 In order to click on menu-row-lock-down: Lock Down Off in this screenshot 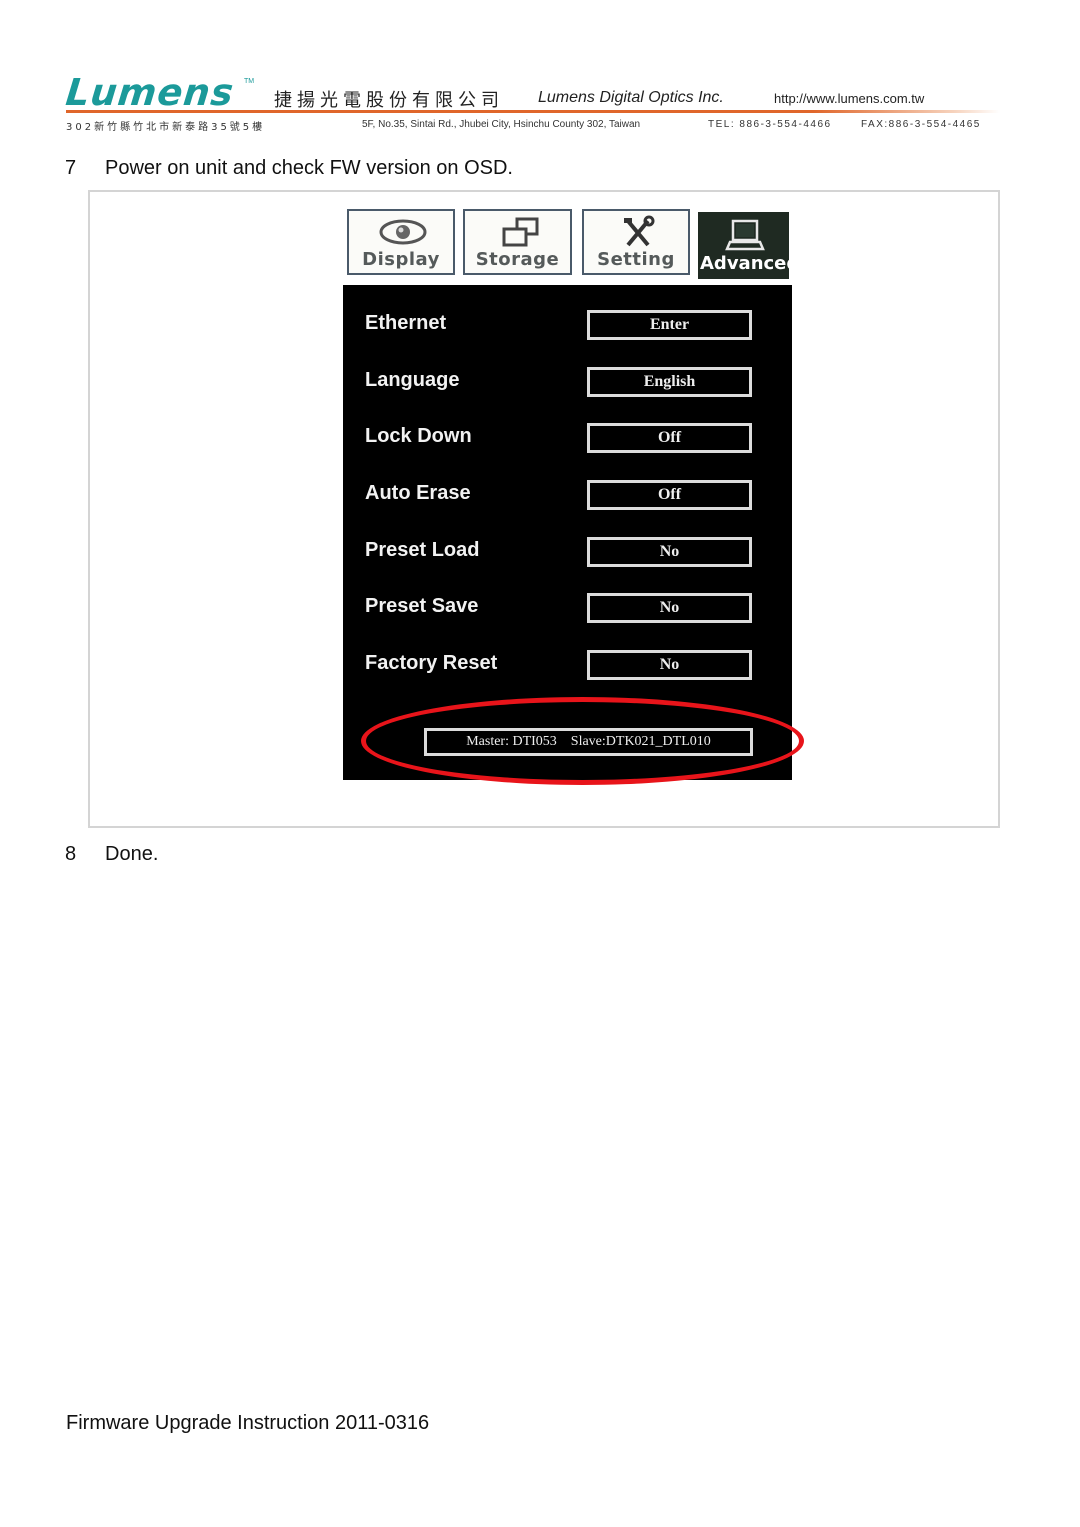, I will do `click(567, 439)`.